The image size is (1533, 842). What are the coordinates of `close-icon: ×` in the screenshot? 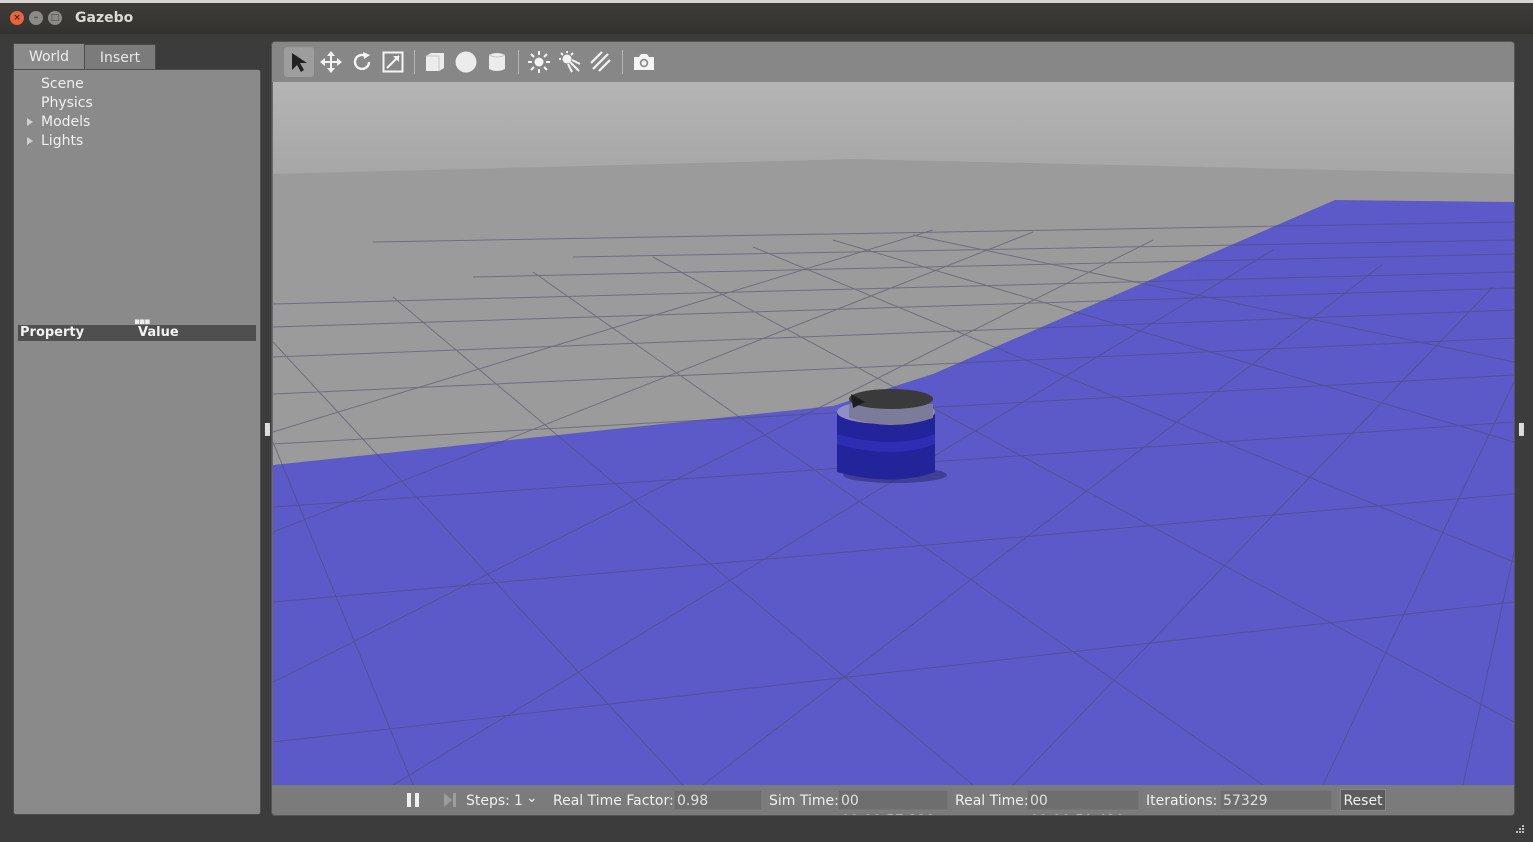 It's located at (17, 18).